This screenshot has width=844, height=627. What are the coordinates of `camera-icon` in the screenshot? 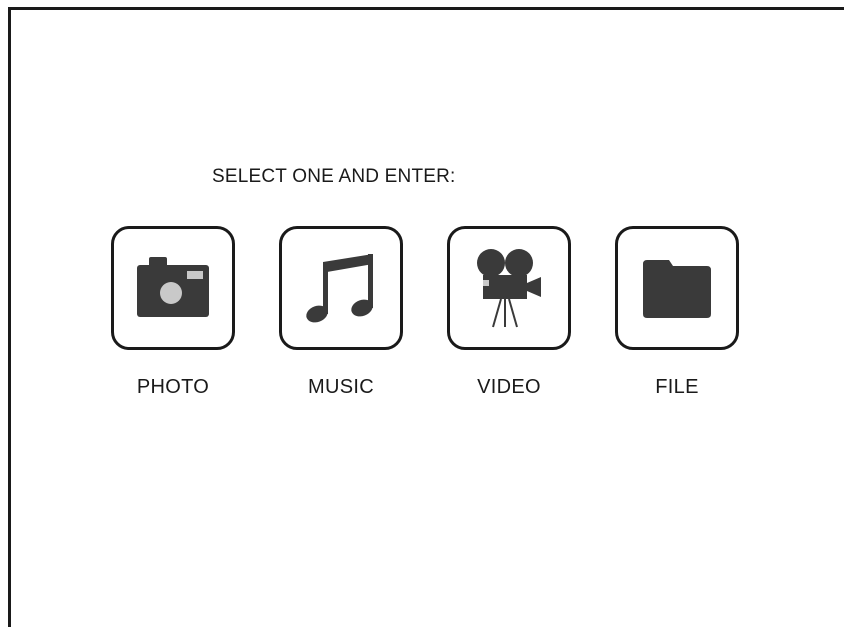 It's located at (173, 287).